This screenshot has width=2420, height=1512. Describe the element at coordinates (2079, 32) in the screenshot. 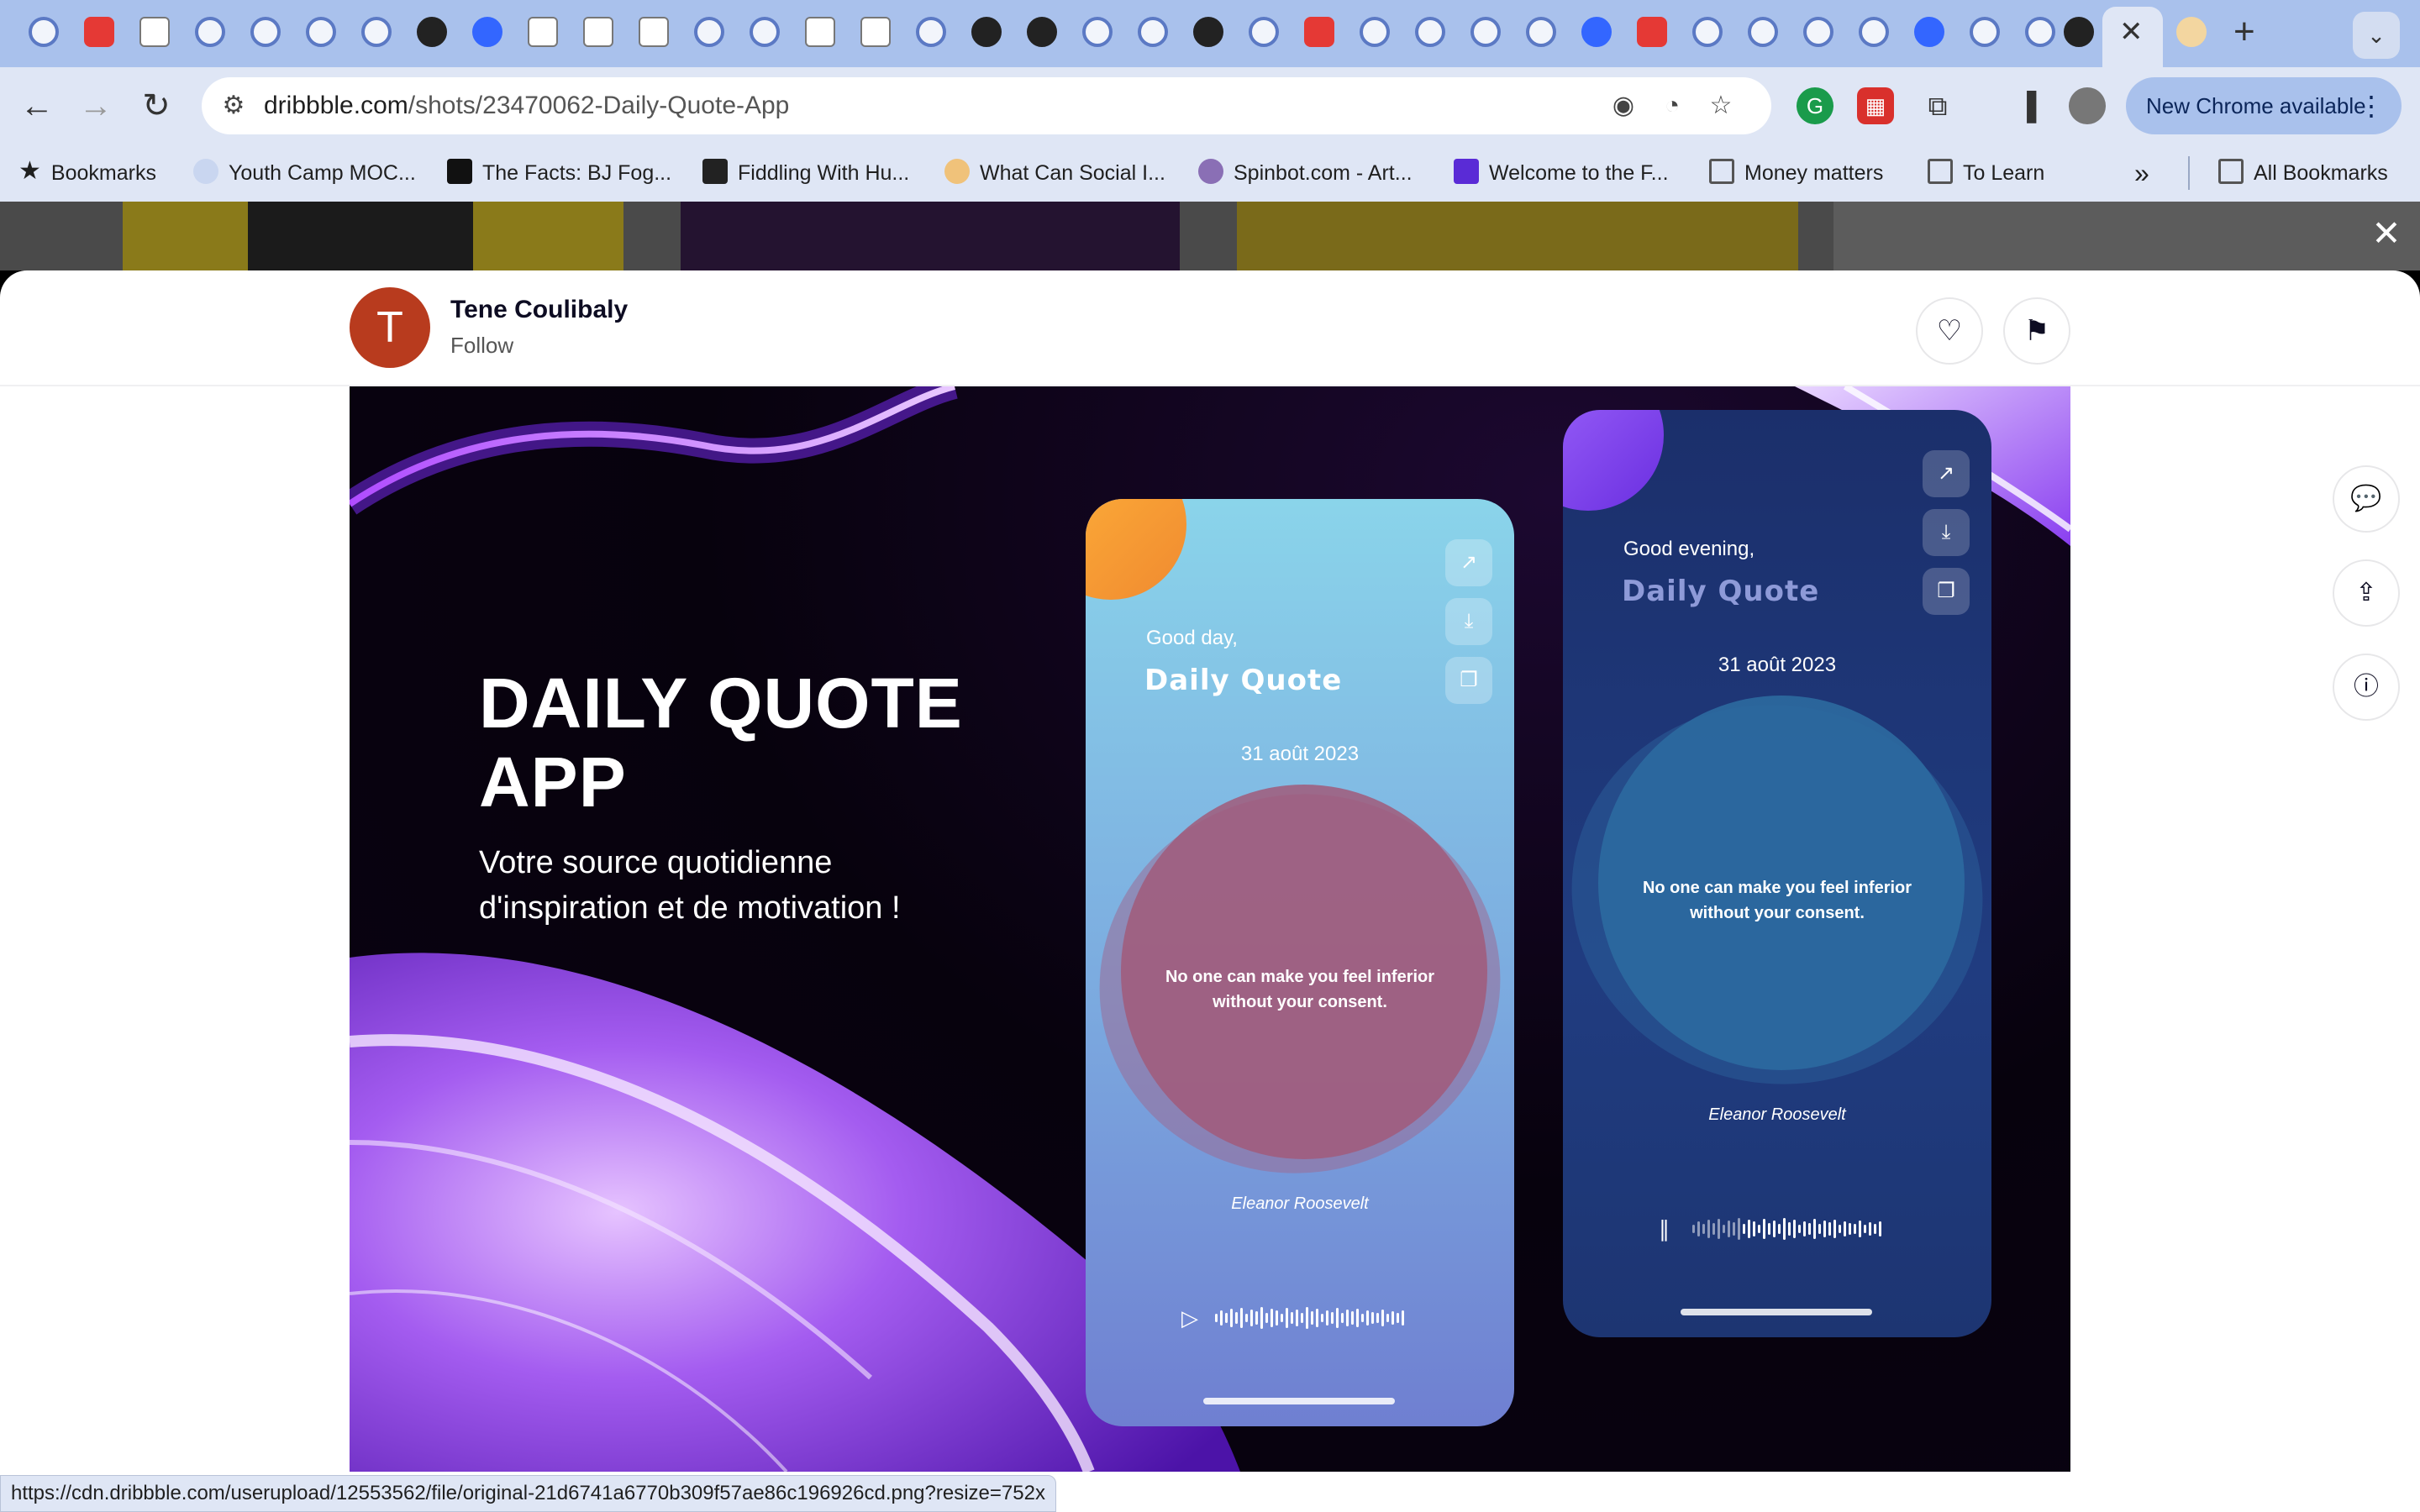

I see `react-tab-icon` at that location.